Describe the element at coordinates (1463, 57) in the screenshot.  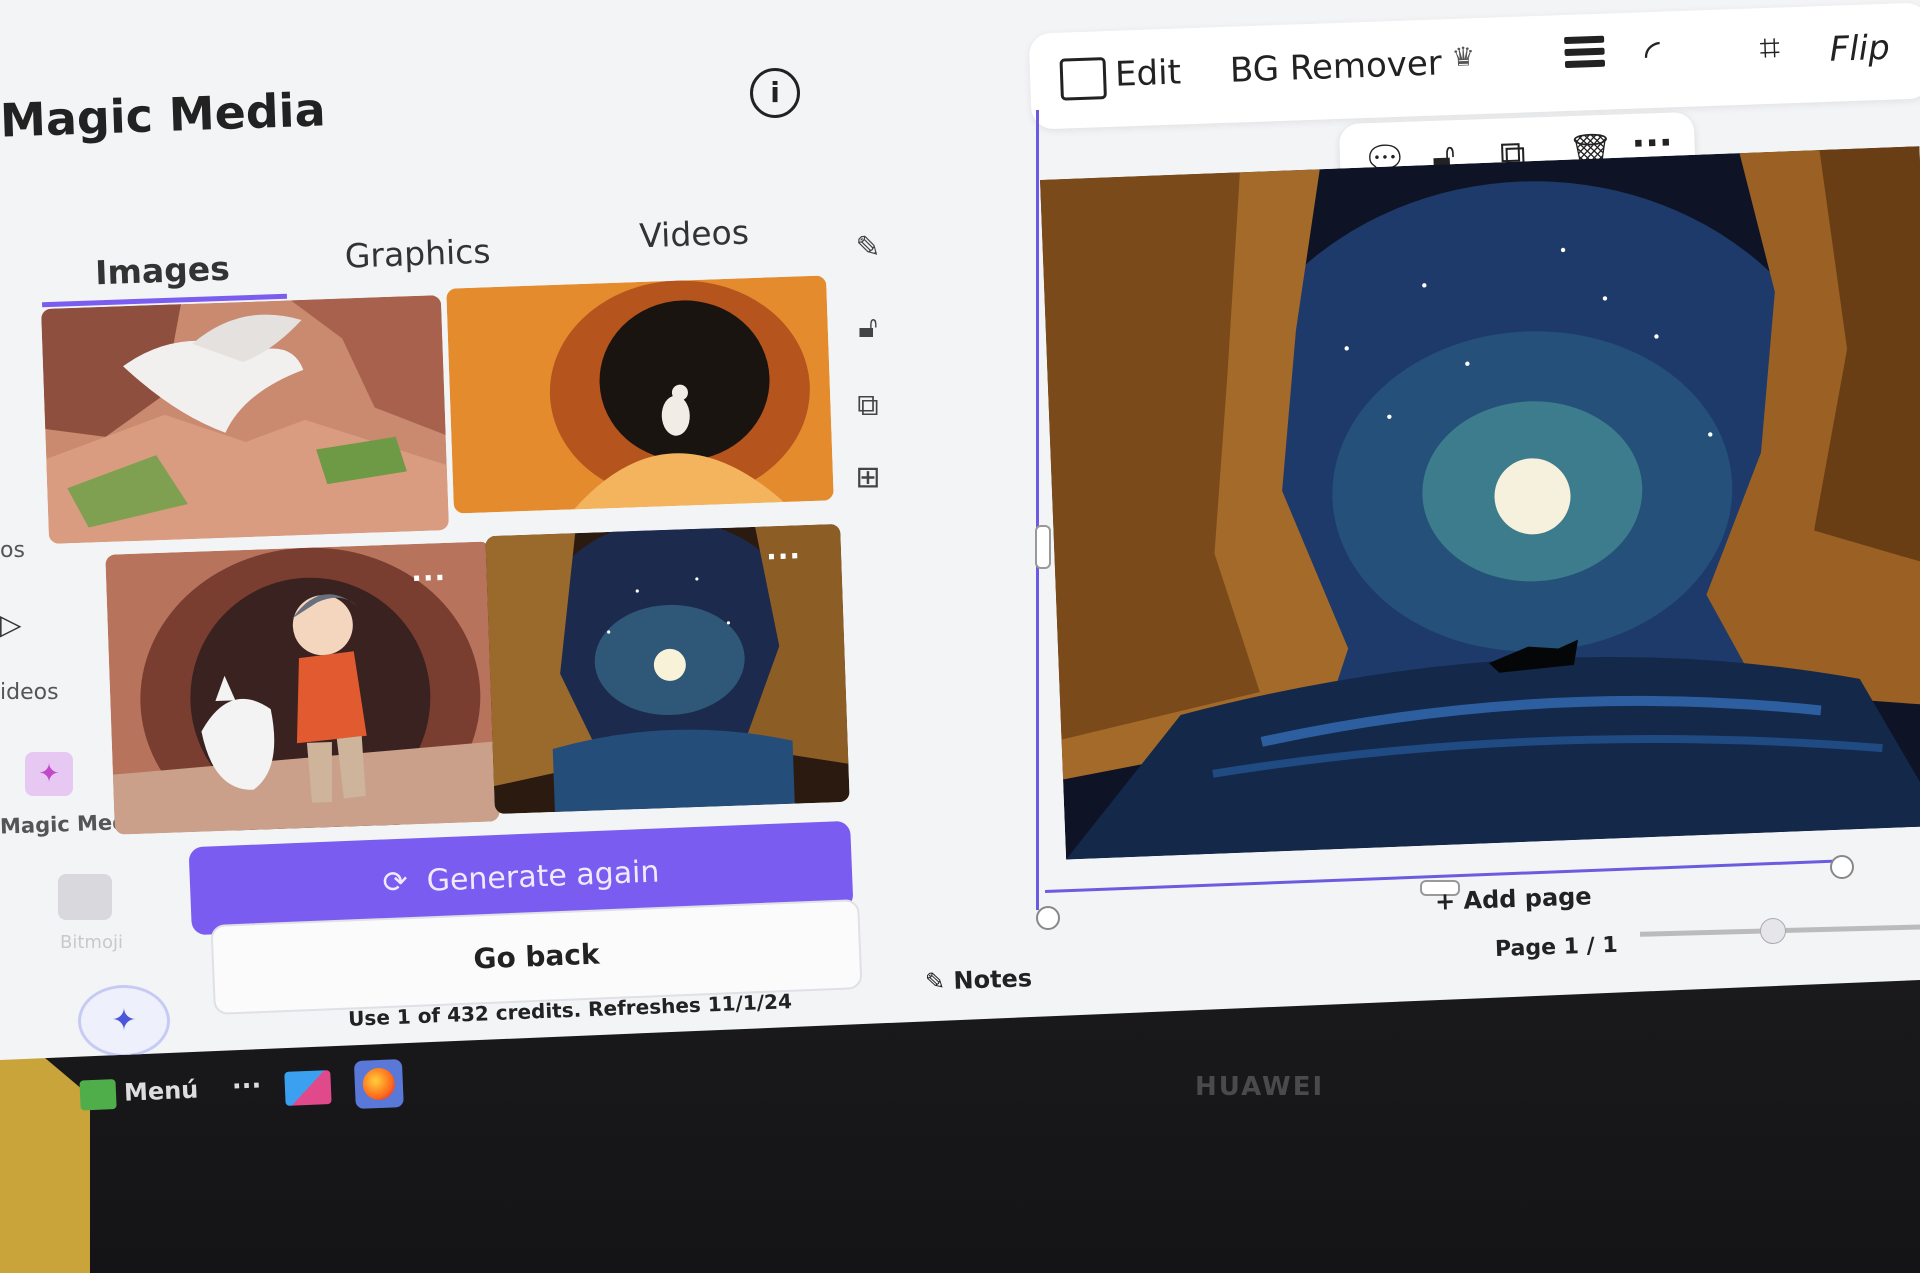
I see `crown-icon: ♛` at that location.